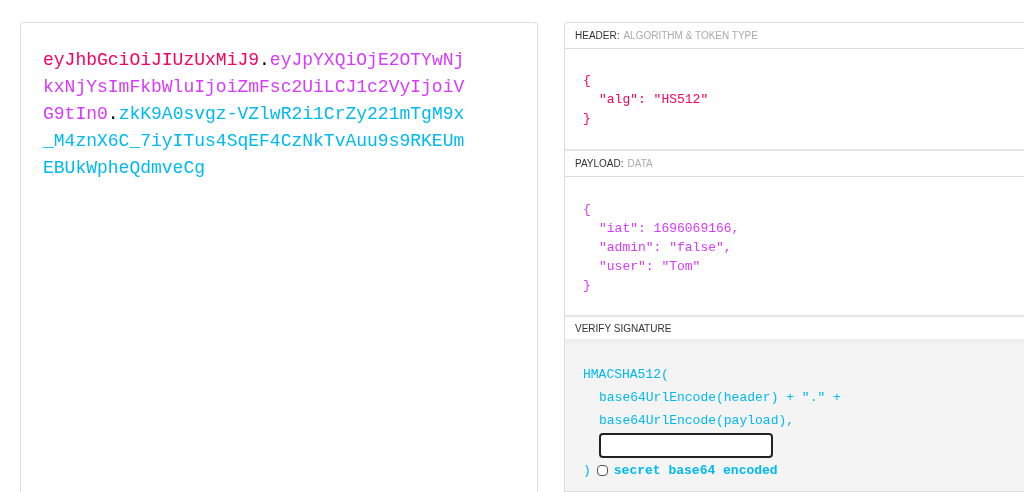  Describe the element at coordinates (697, 421) in the screenshot. I see `code-line: base64UrlEncode(payload),` at that location.